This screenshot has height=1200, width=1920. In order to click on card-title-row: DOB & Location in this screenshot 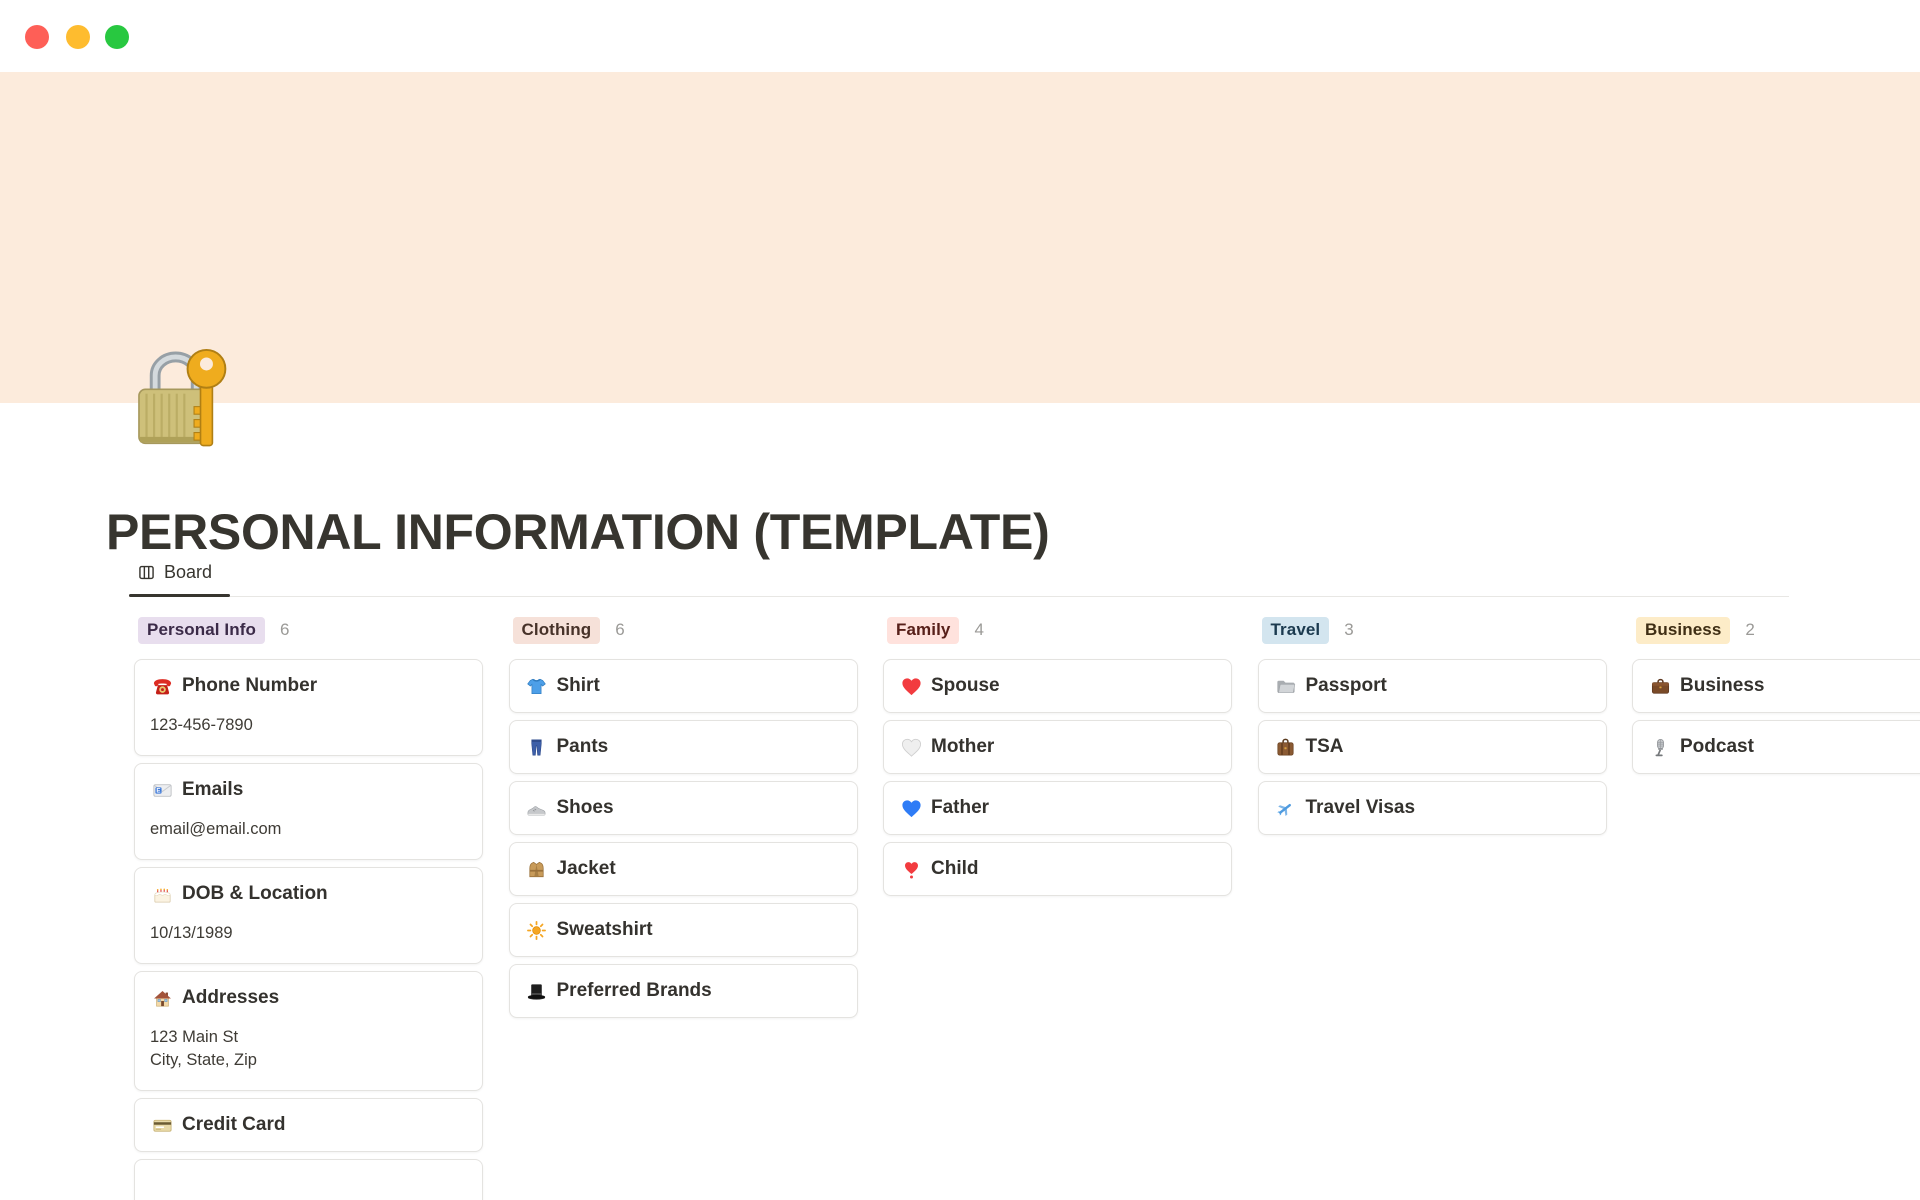, I will do `click(308, 894)`.